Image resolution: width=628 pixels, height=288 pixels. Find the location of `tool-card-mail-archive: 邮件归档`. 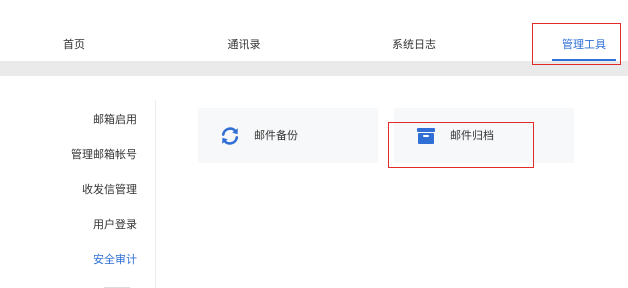

tool-card-mail-archive: 邮件归档 is located at coordinates (484, 135).